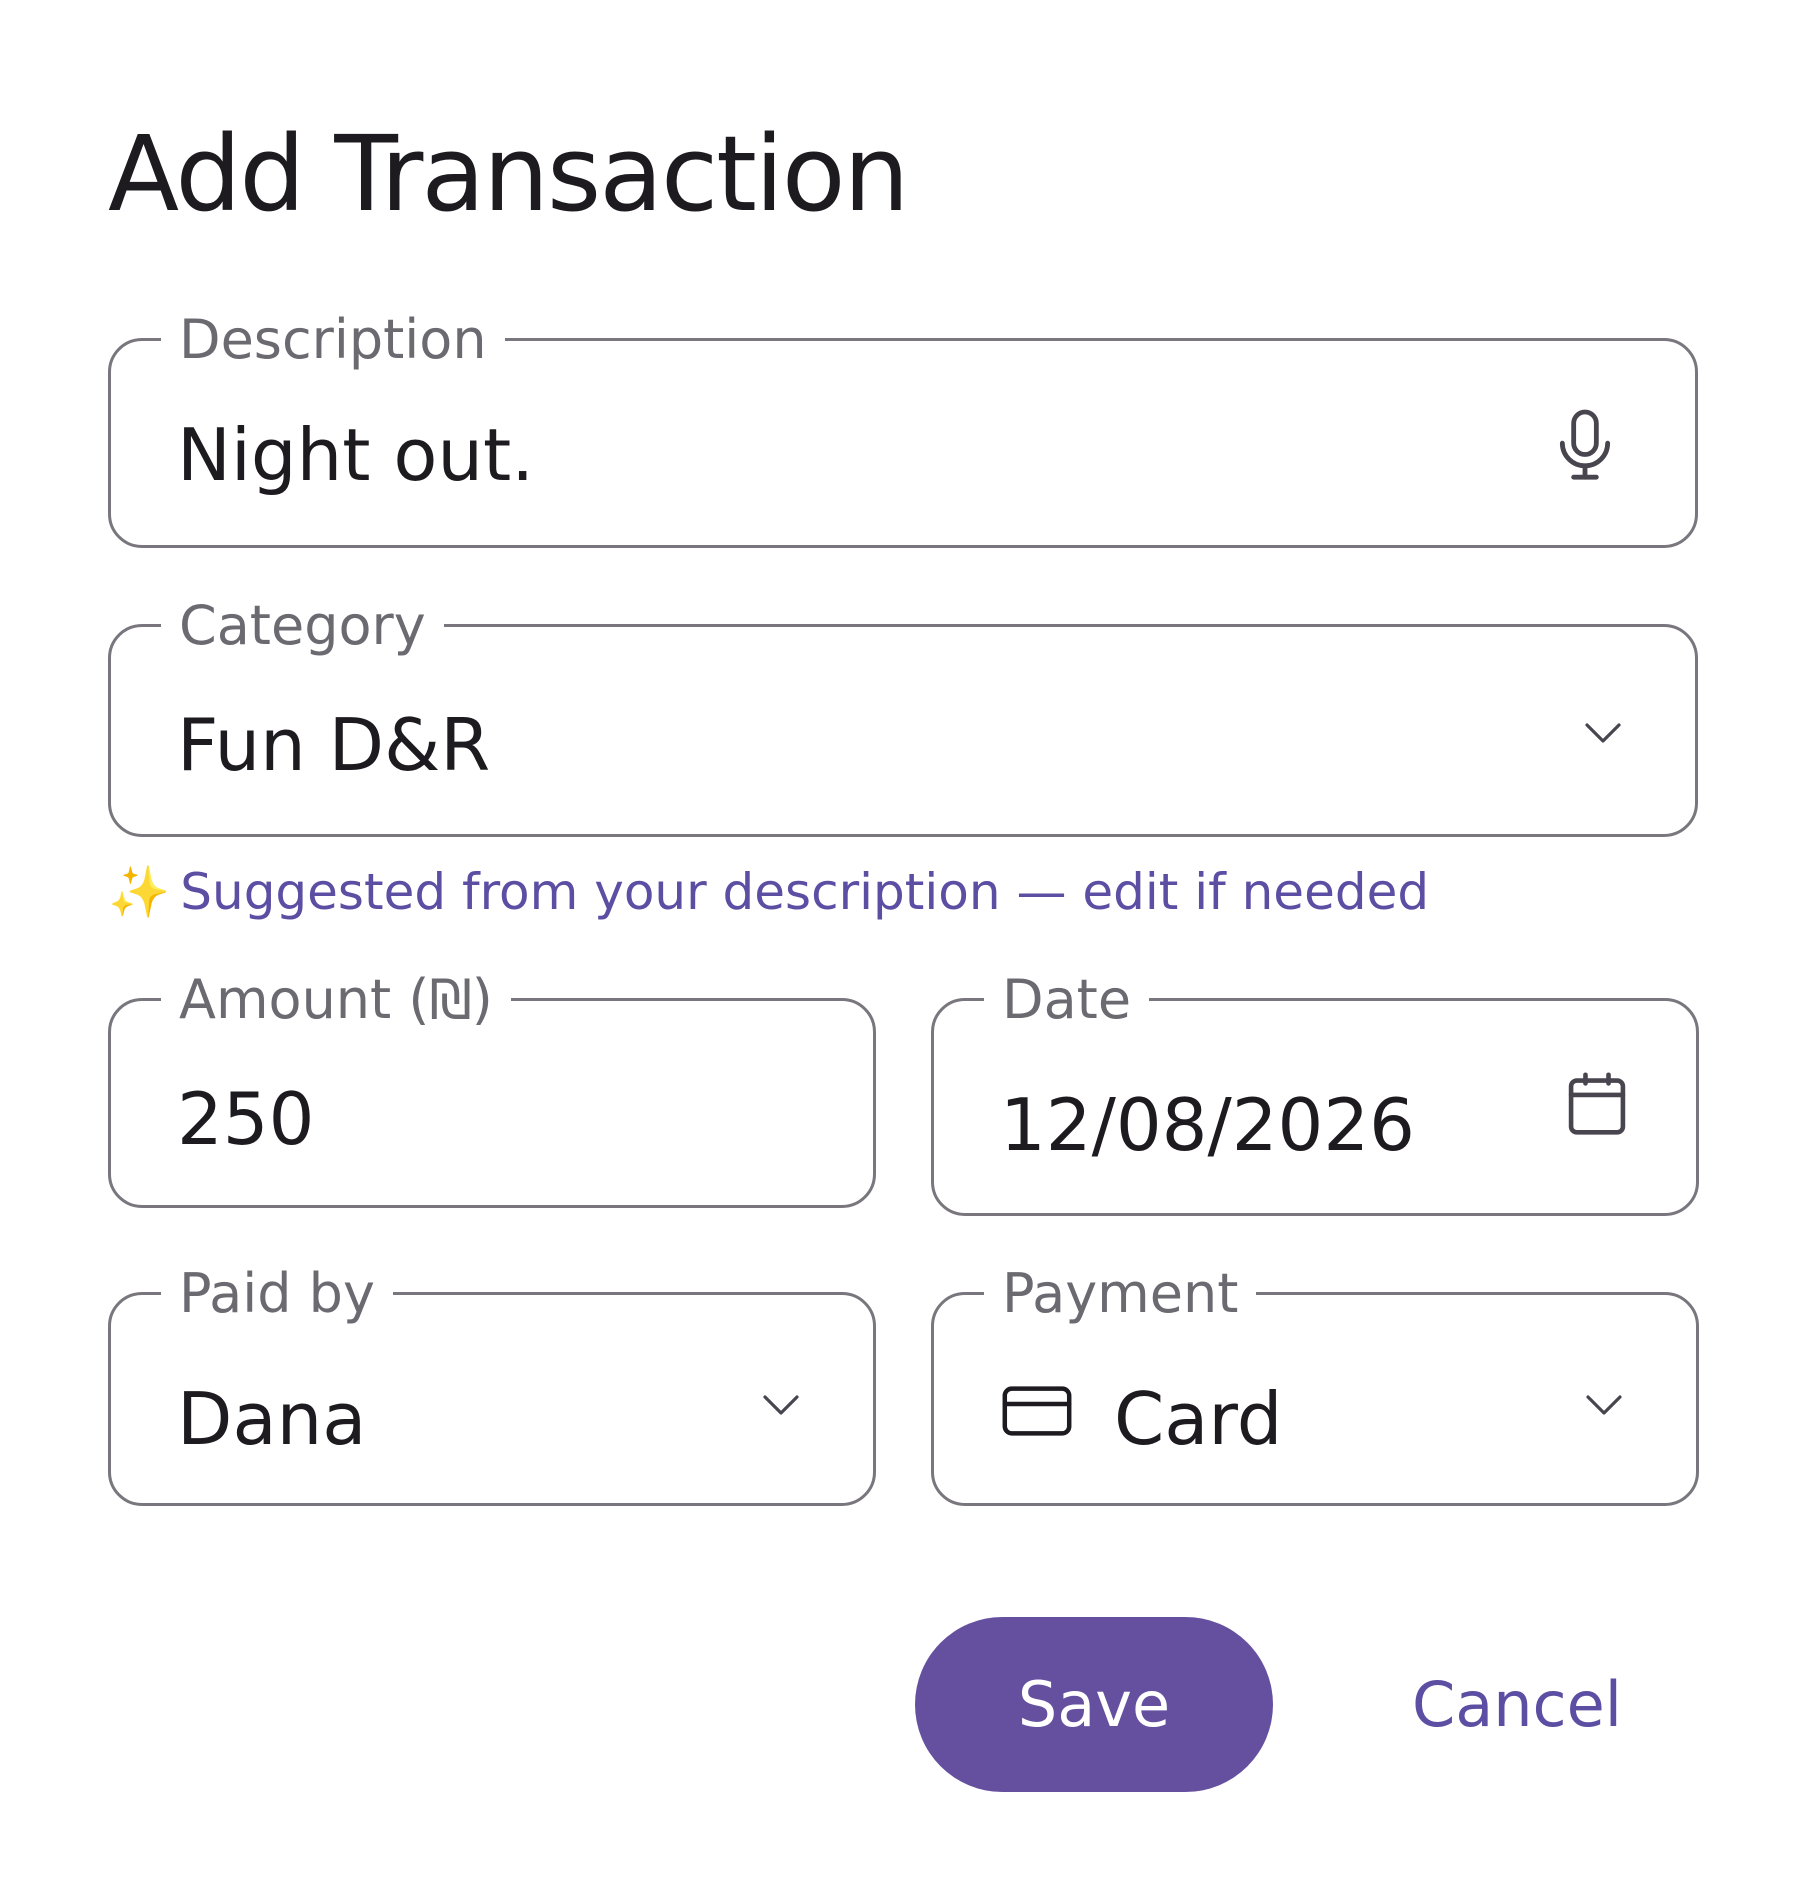 The image size is (1808, 1903). I want to click on calendar-icon, so click(1597, 1105).